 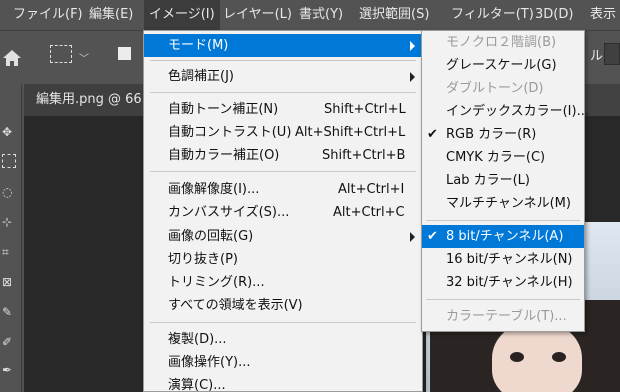 What do you see at coordinates (283, 132) in the screenshot?
I see `menu-item-auto-contrast: 自動コントラスト(U) Alt+Shift+Ctrl+L` at bounding box center [283, 132].